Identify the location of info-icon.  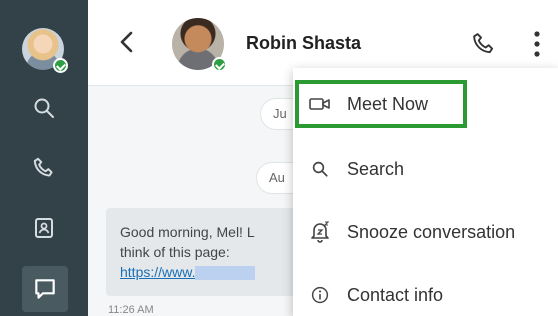
(320, 295).